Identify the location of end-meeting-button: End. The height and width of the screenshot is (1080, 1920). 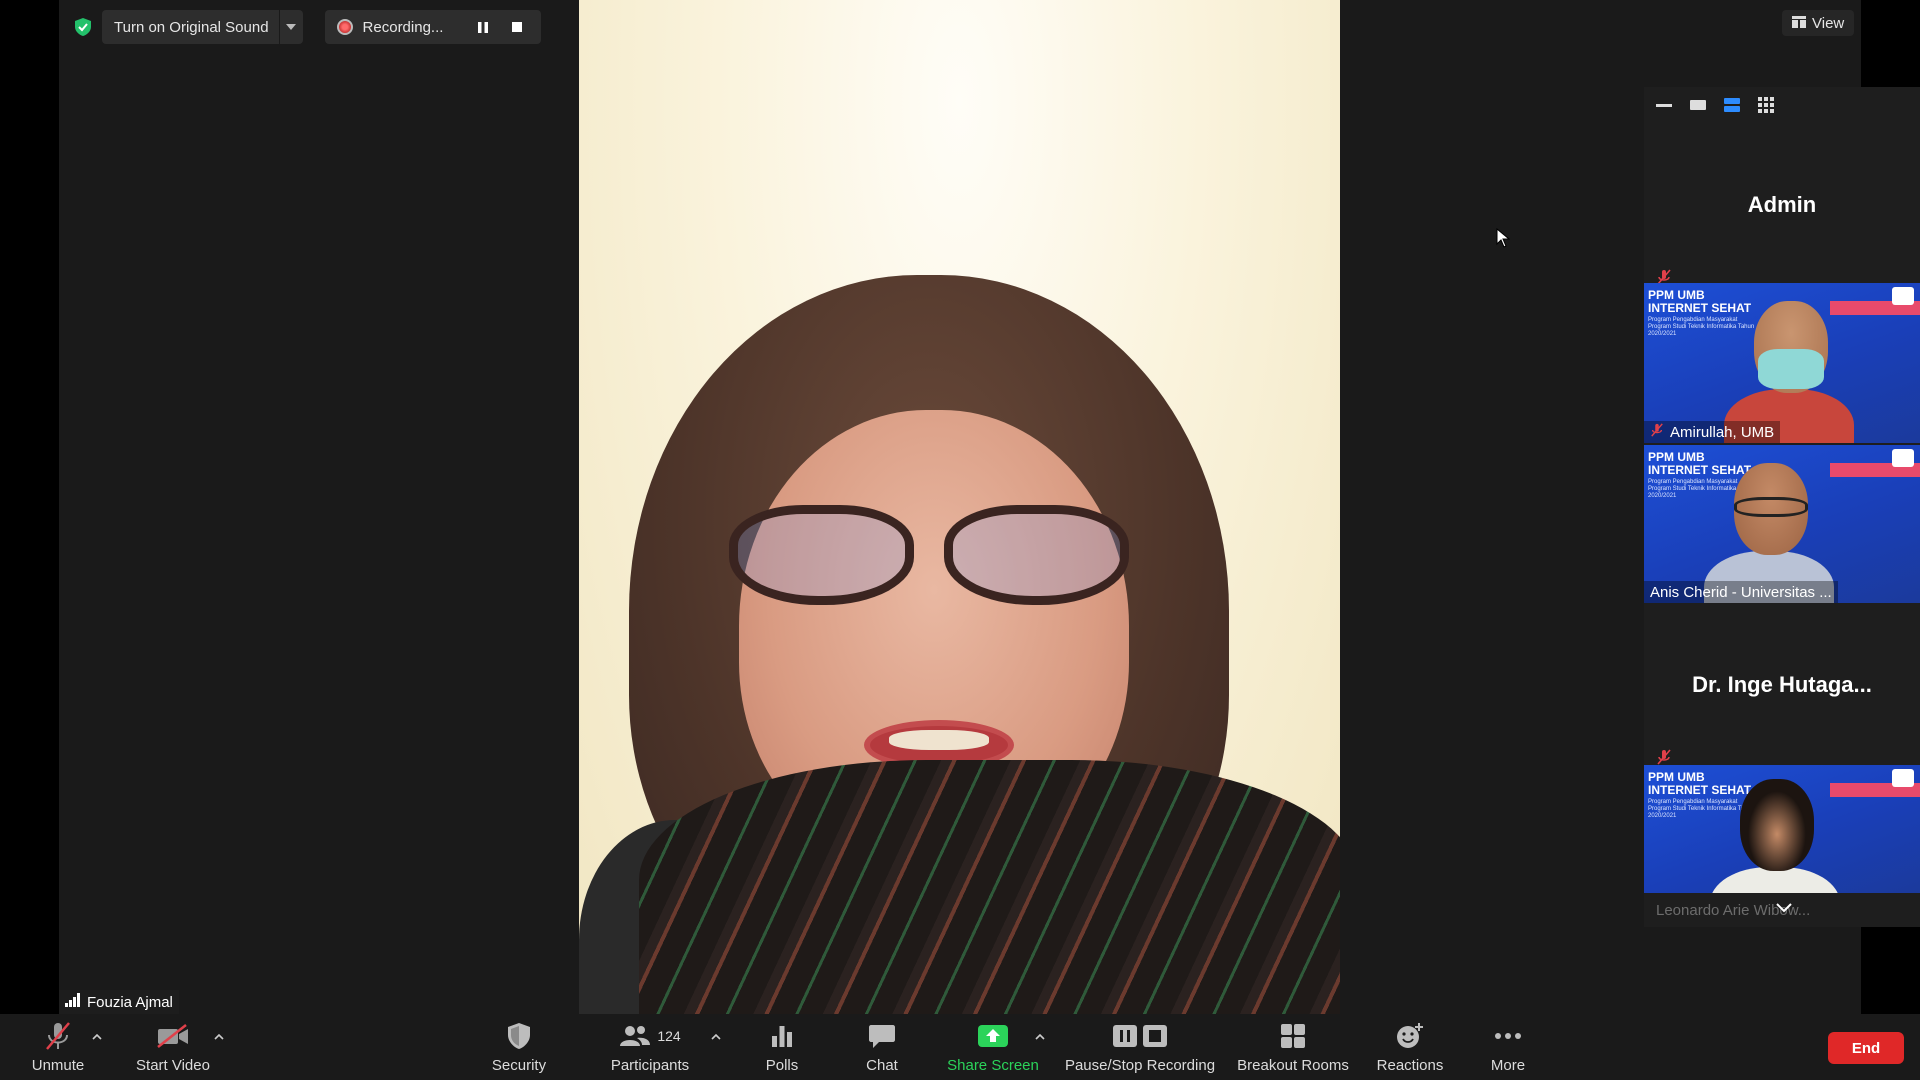
(1866, 1048).